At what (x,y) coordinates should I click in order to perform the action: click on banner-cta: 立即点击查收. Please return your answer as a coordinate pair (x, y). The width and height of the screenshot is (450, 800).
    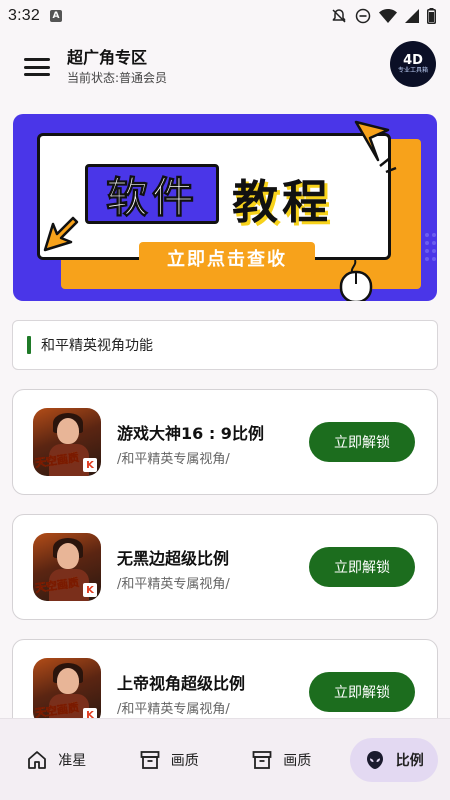
    Looking at the image, I should click on (227, 258).